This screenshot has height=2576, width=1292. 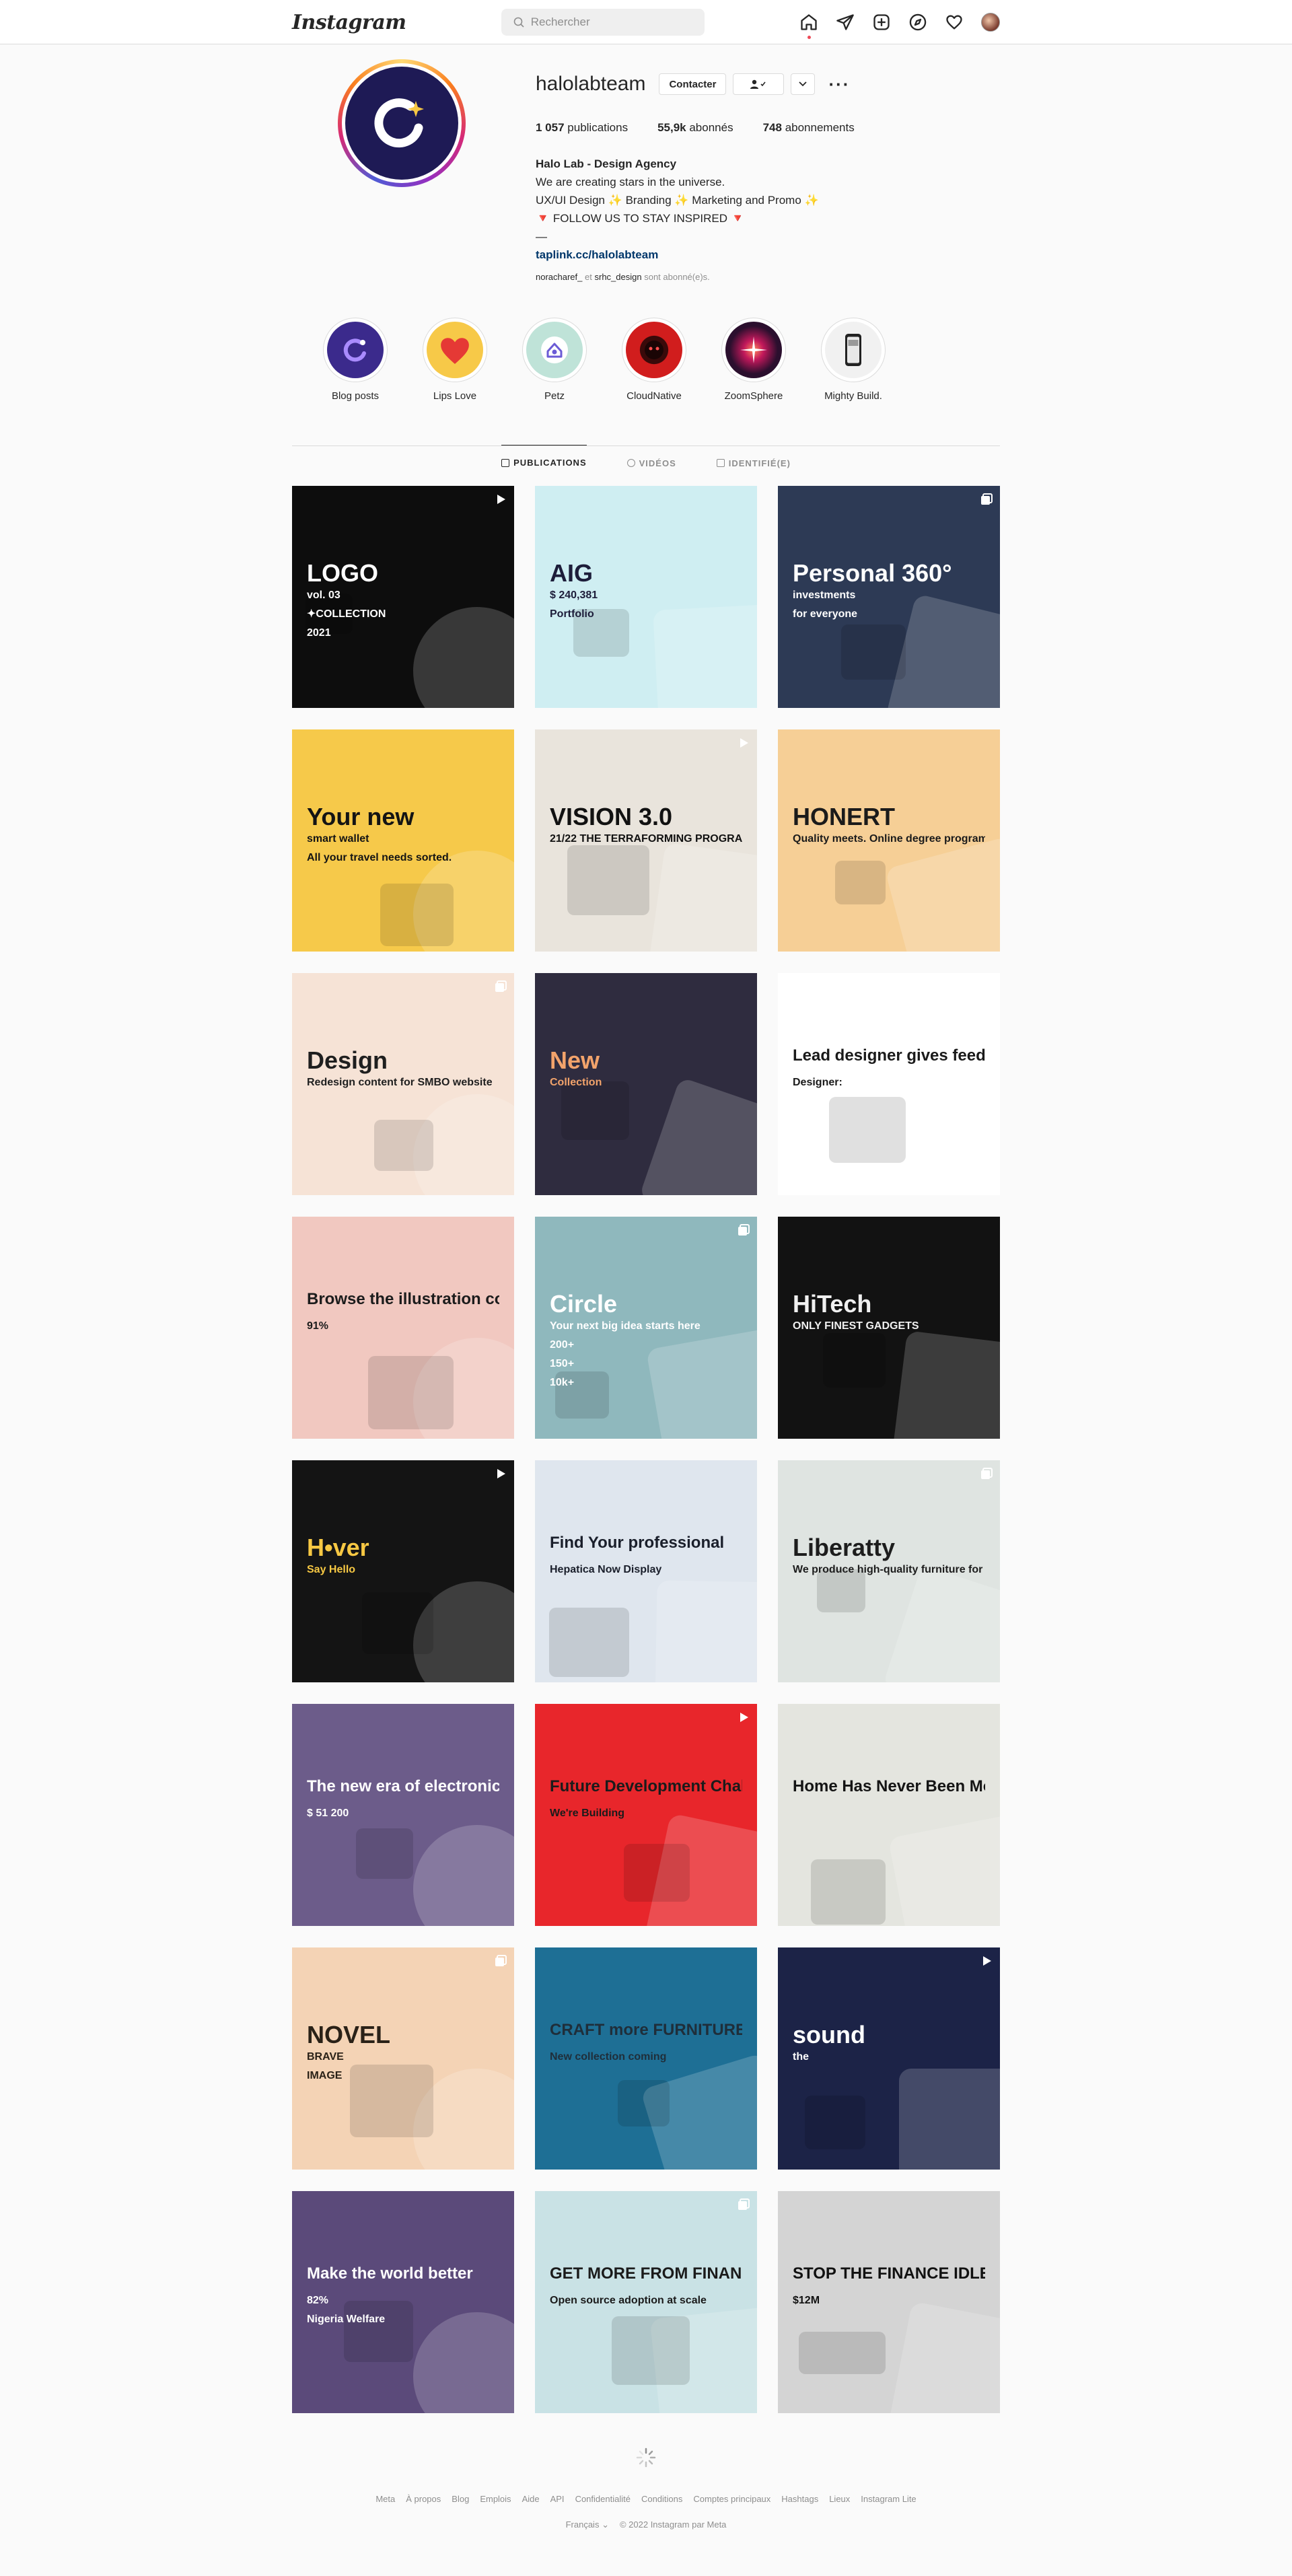 I want to click on new-post-icon, so click(x=882, y=22).